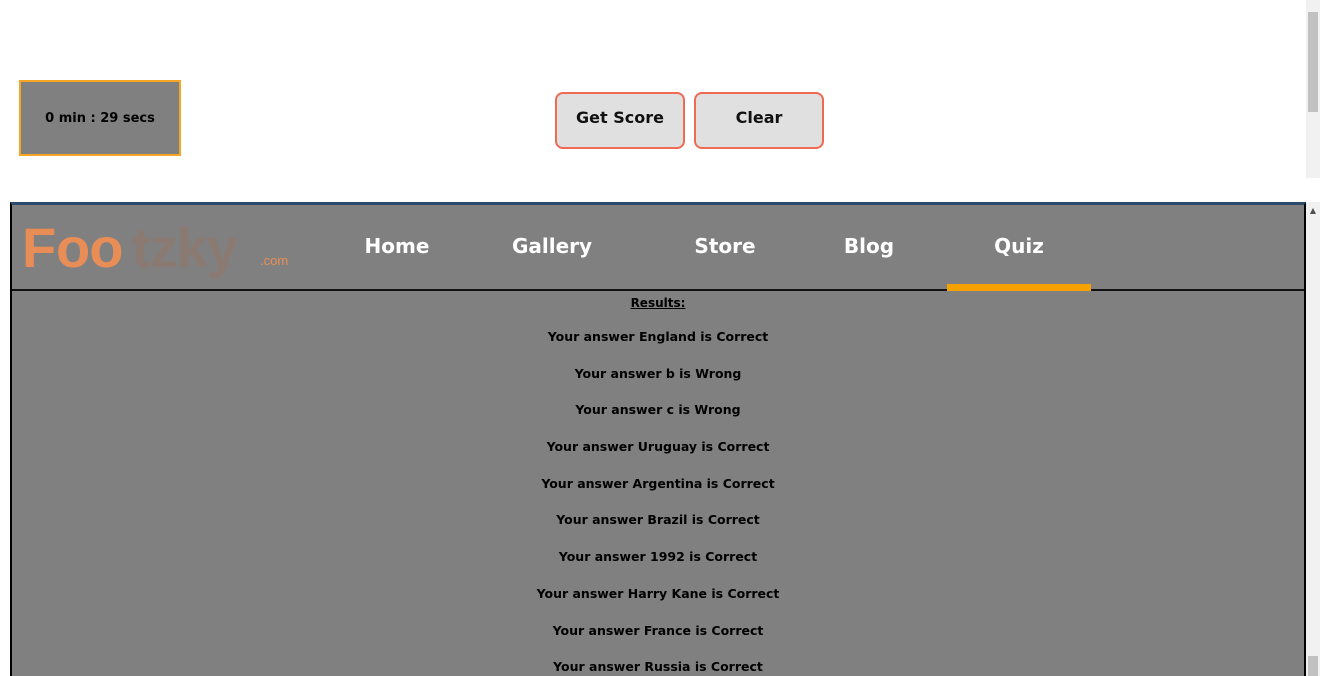 The height and width of the screenshot is (676, 1320). I want to click on nav-quiz: Quiz, so click(1019, 248).